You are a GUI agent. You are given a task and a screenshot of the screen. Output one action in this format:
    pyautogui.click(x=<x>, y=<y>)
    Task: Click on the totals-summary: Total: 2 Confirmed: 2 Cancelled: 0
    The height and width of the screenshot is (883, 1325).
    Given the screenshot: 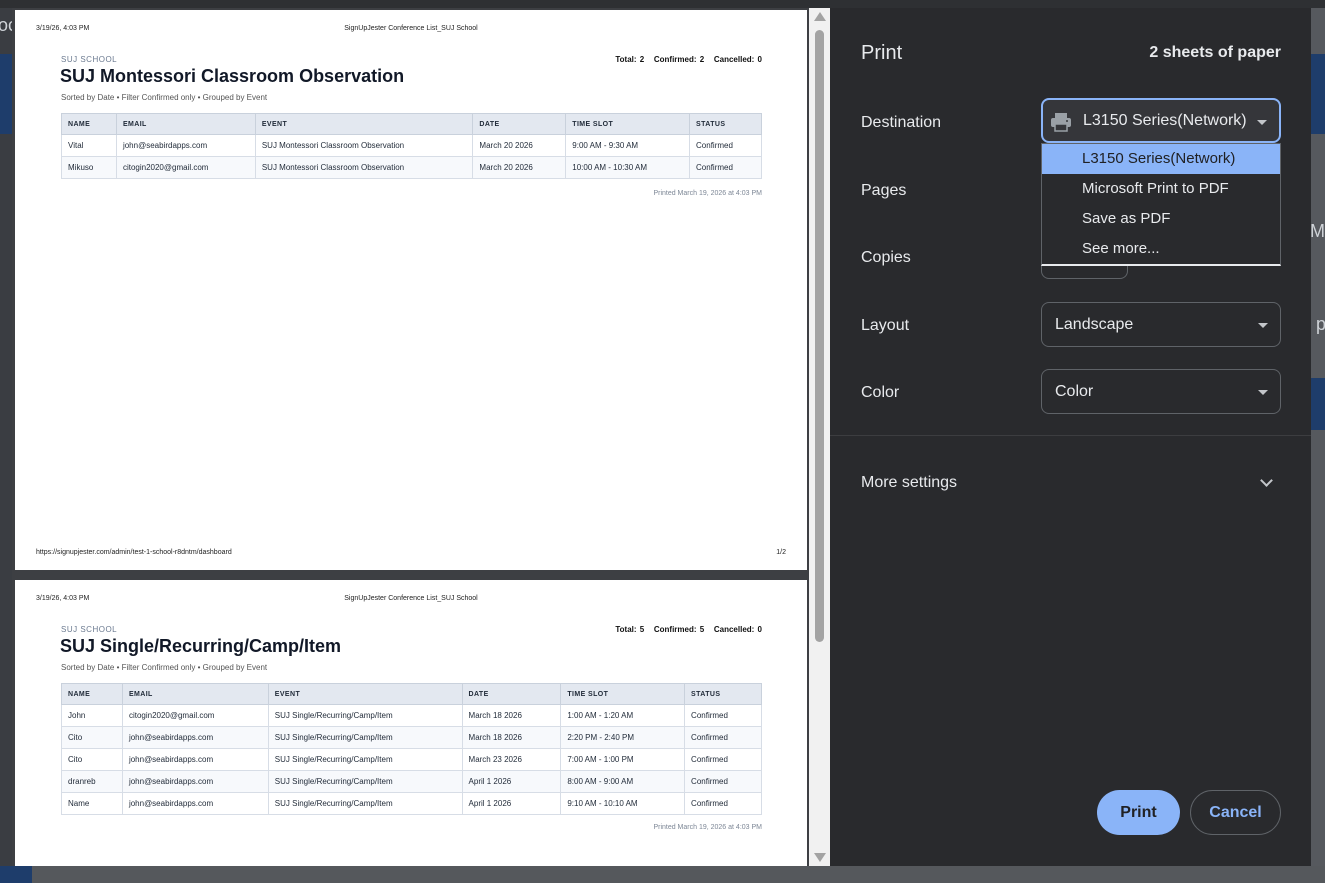 What is the action you would take?
    pyautogui.click(x=688, y=59)
    